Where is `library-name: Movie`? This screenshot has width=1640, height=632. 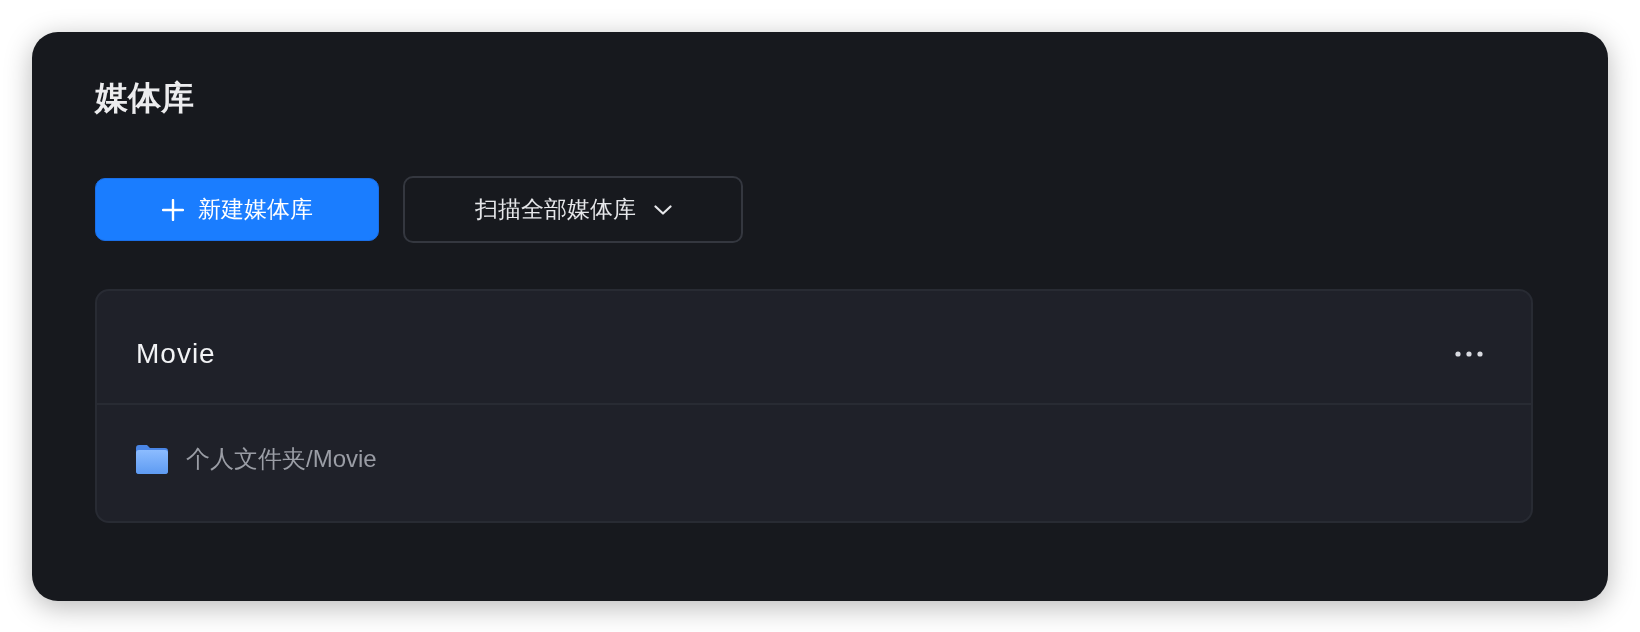 library-name: Movie is located at coordinates (176, 354).